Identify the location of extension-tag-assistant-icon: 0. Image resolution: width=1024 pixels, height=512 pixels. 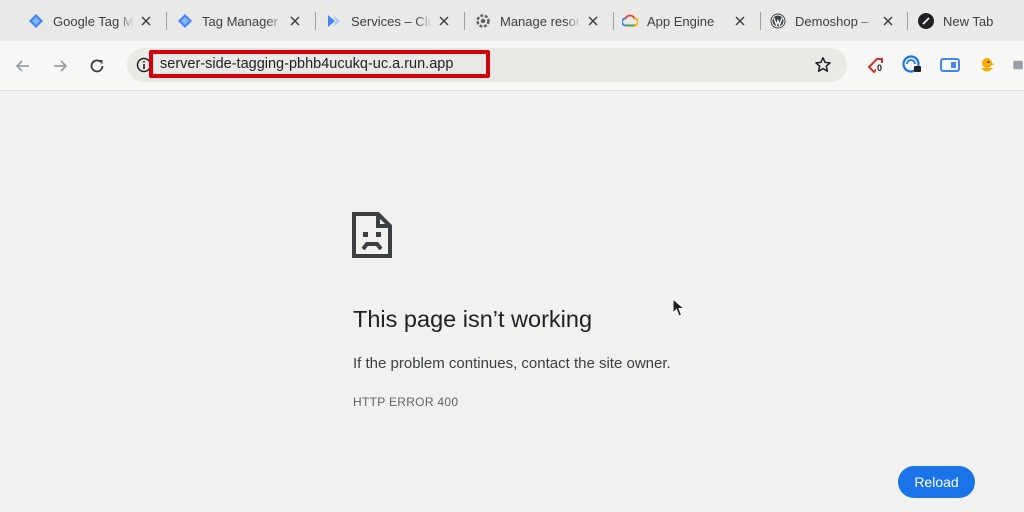
(876, 65).